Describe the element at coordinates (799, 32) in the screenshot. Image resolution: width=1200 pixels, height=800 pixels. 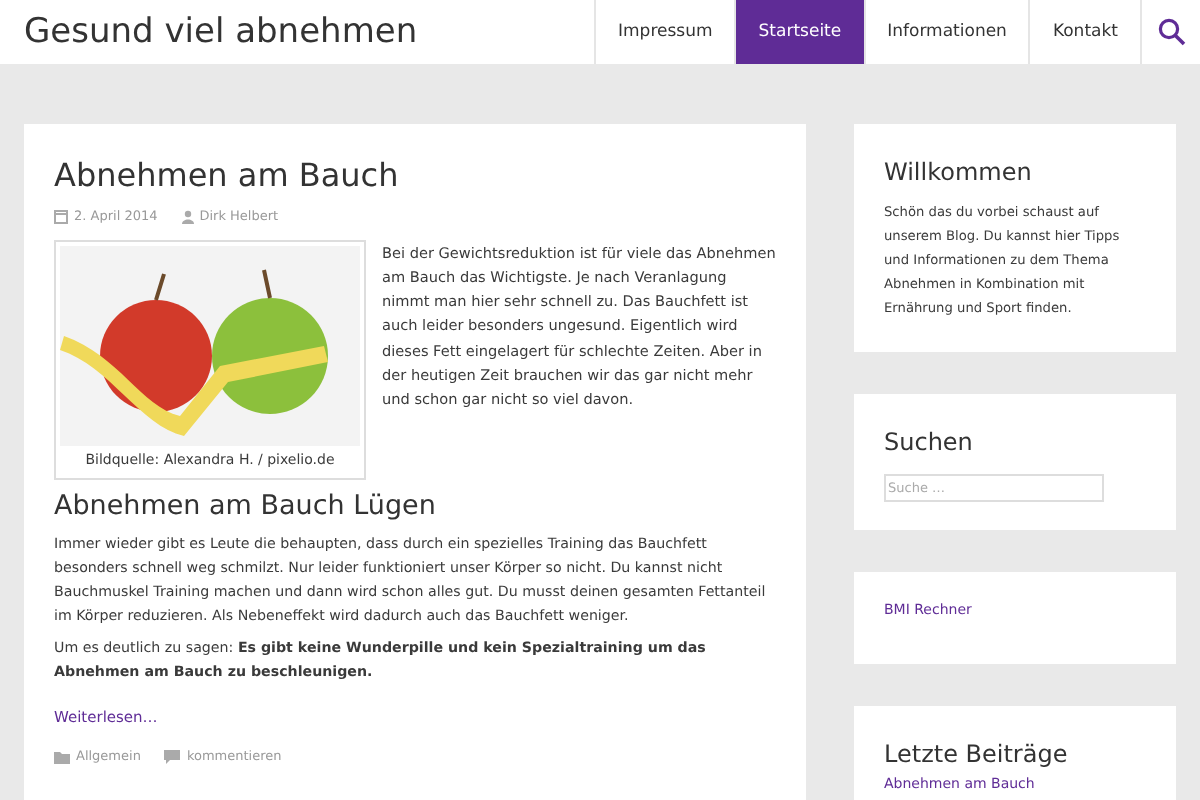
I see `nav-tab: Startseite` at that location.